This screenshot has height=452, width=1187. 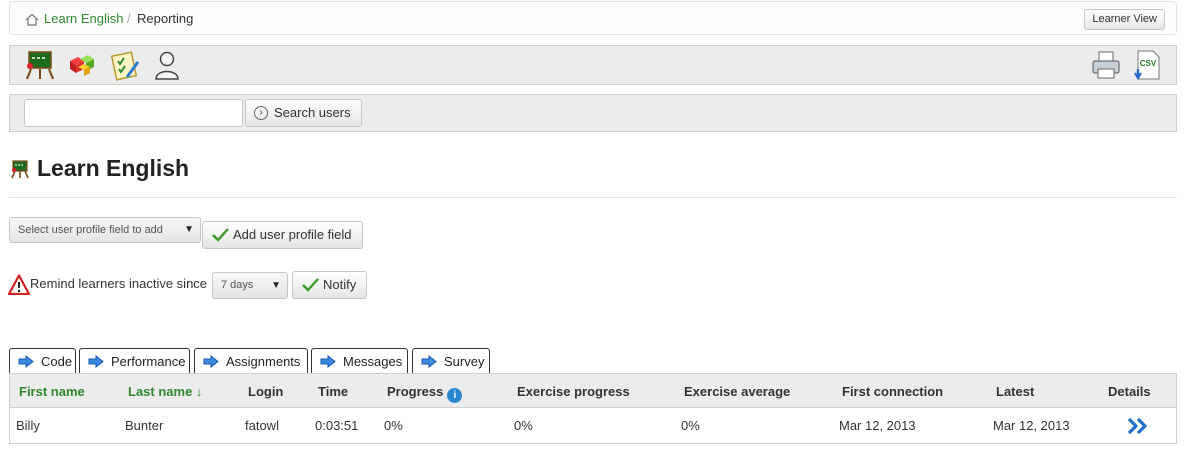 I want to click on column-header-login: Login, so click(x=266, y=391).